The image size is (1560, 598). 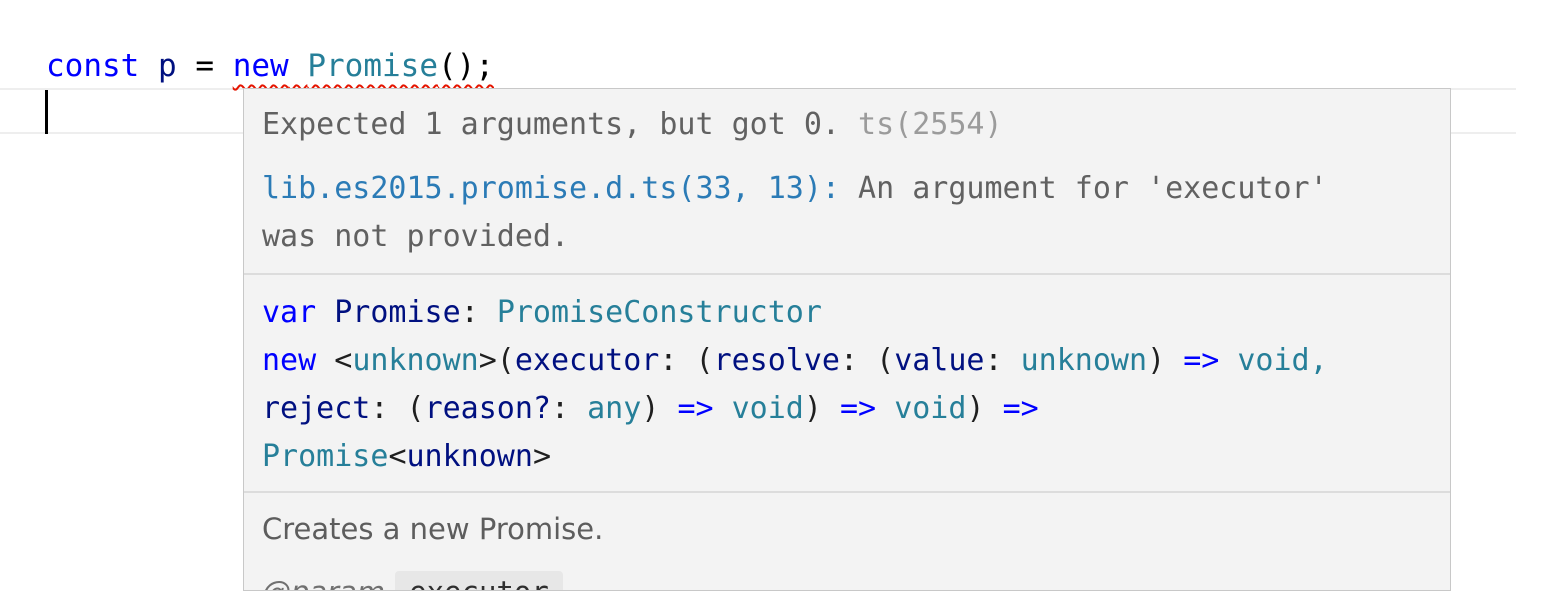 What do you see at coordinates (466, 66) in the screenshot?
I see `punct-parens: ();` at bounding box center [466, 66].